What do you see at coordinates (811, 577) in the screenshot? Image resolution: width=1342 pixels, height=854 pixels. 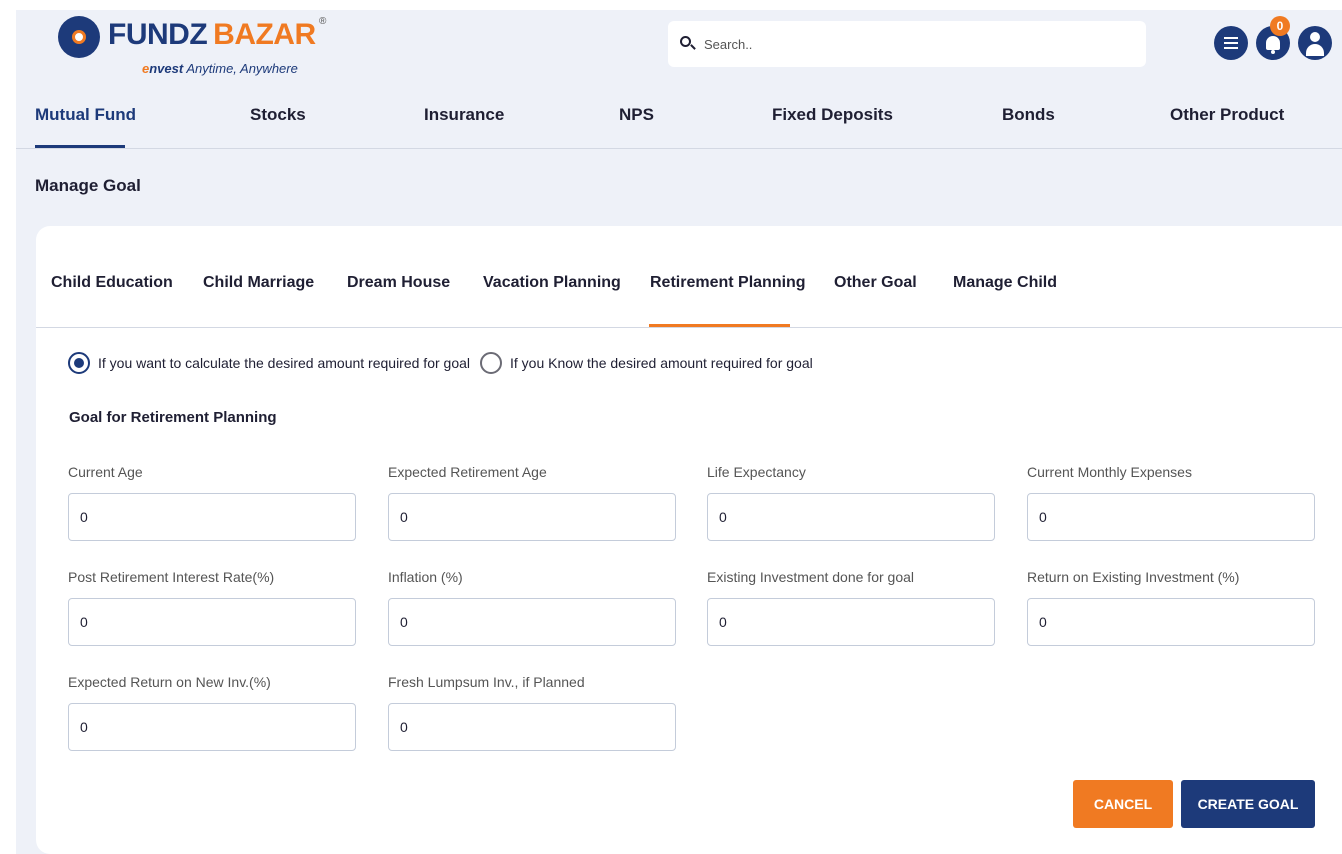 I see `existing-investment-label: Existing Investment done for goal` at bounding box center [811, 577].